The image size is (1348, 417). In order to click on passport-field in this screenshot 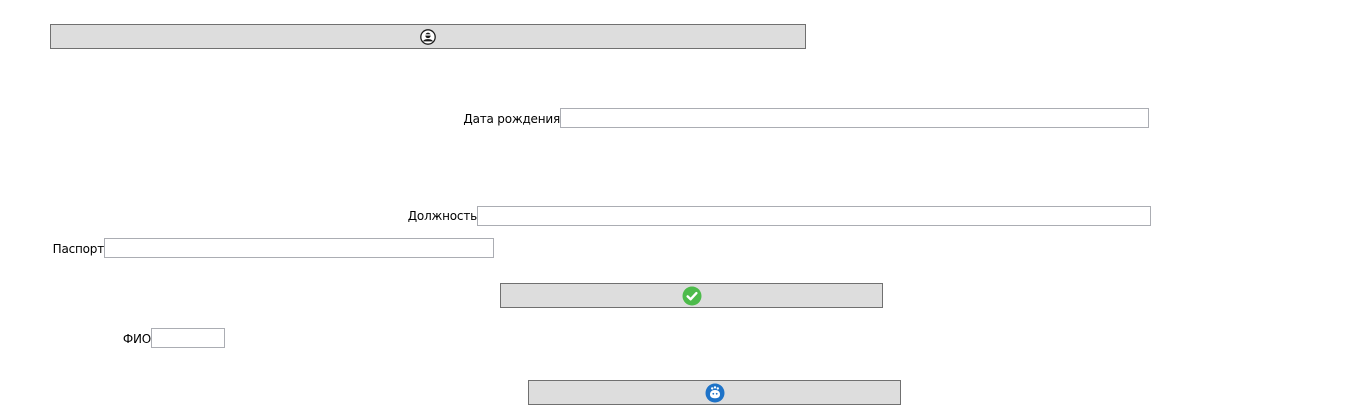, I will do `click(299, 248)`.